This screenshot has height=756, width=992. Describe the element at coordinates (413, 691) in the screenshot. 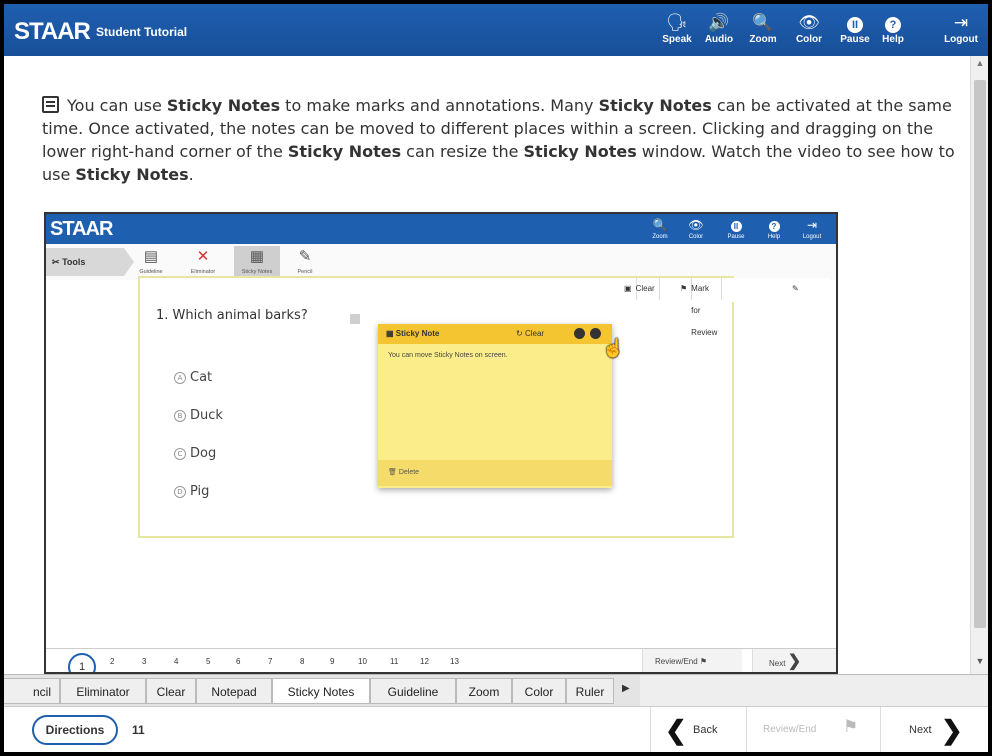

I see `tab-guideline: Guideline` at that location.